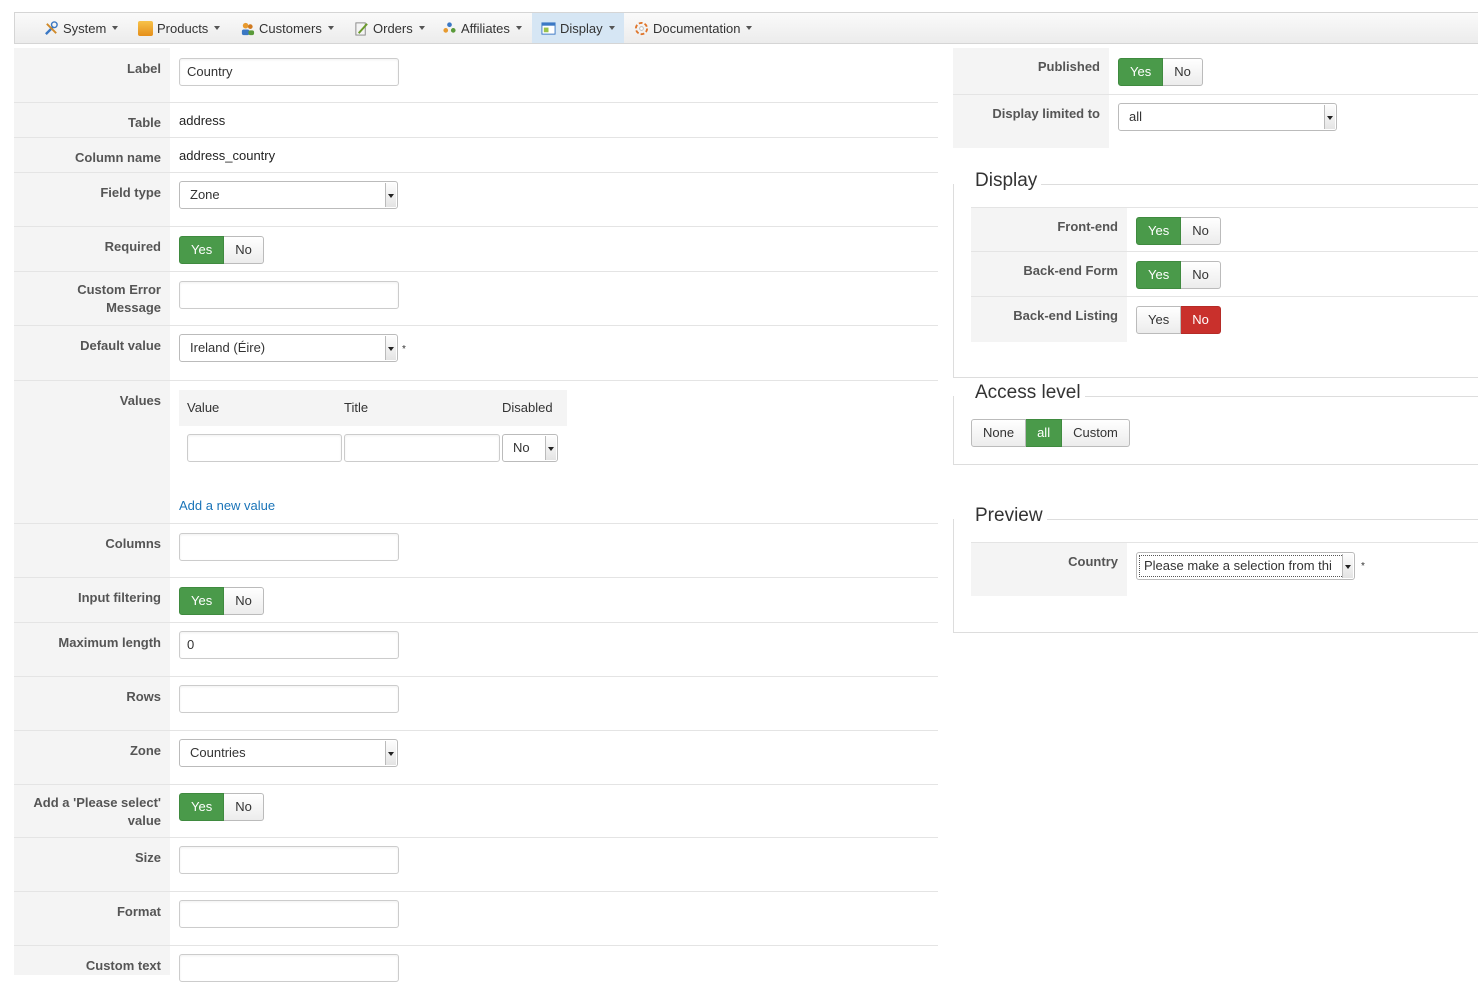  What do you see at coordinates (1238, 565) in the screenshot?
I see `preview-country-value: Please make a selection from thi` at bounding box center [1238, 565].